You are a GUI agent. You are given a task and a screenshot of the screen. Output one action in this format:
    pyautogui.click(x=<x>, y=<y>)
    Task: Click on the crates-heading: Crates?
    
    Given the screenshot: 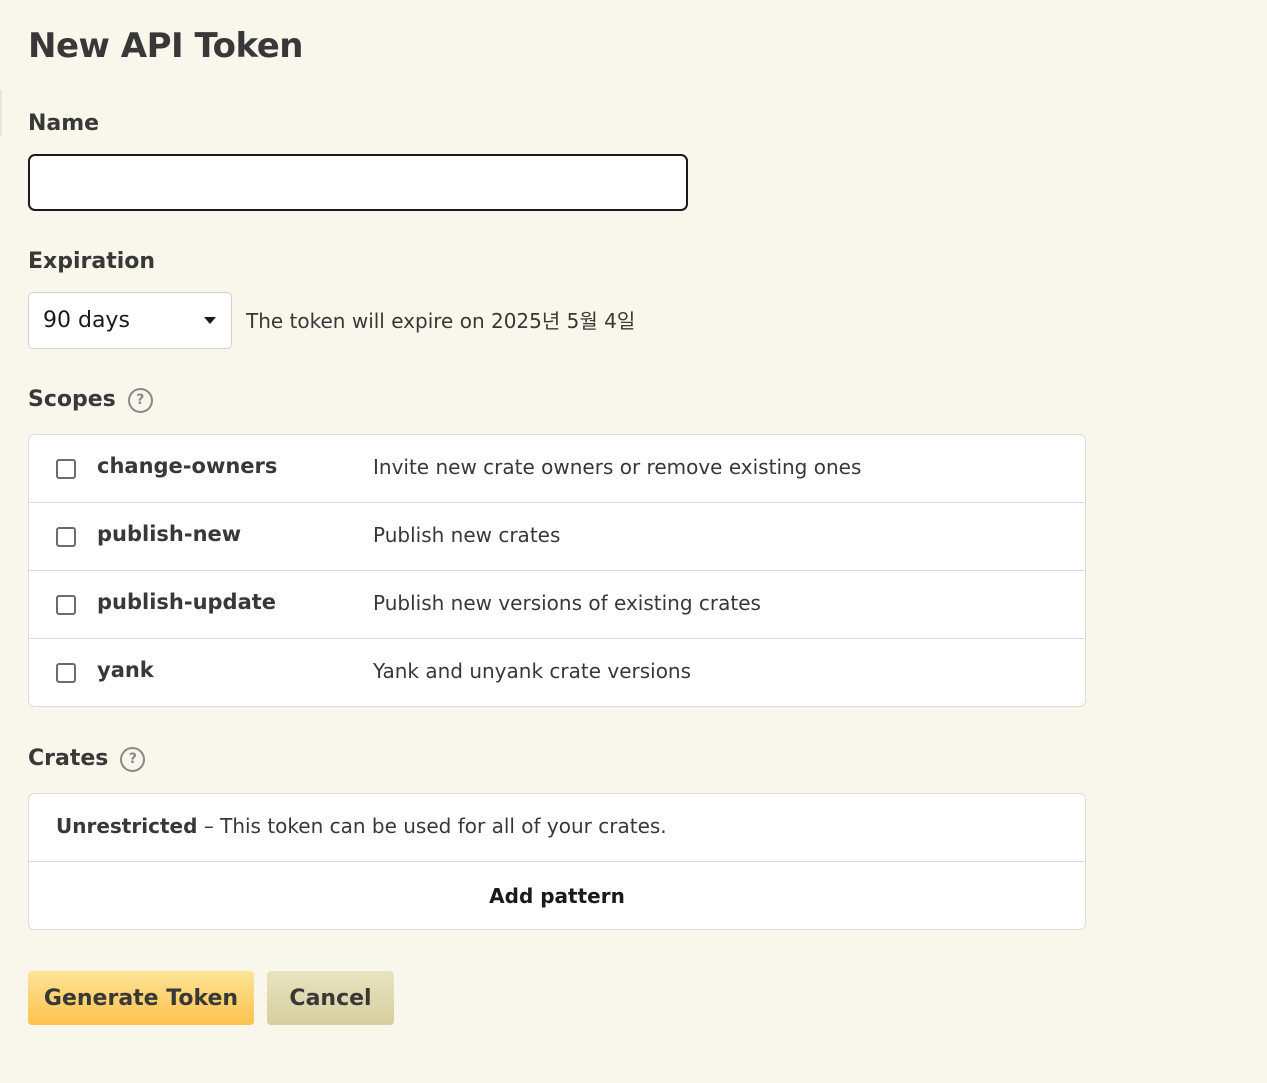 What is the action you would take?
    pyautogui.click(x=87, y=759)
    